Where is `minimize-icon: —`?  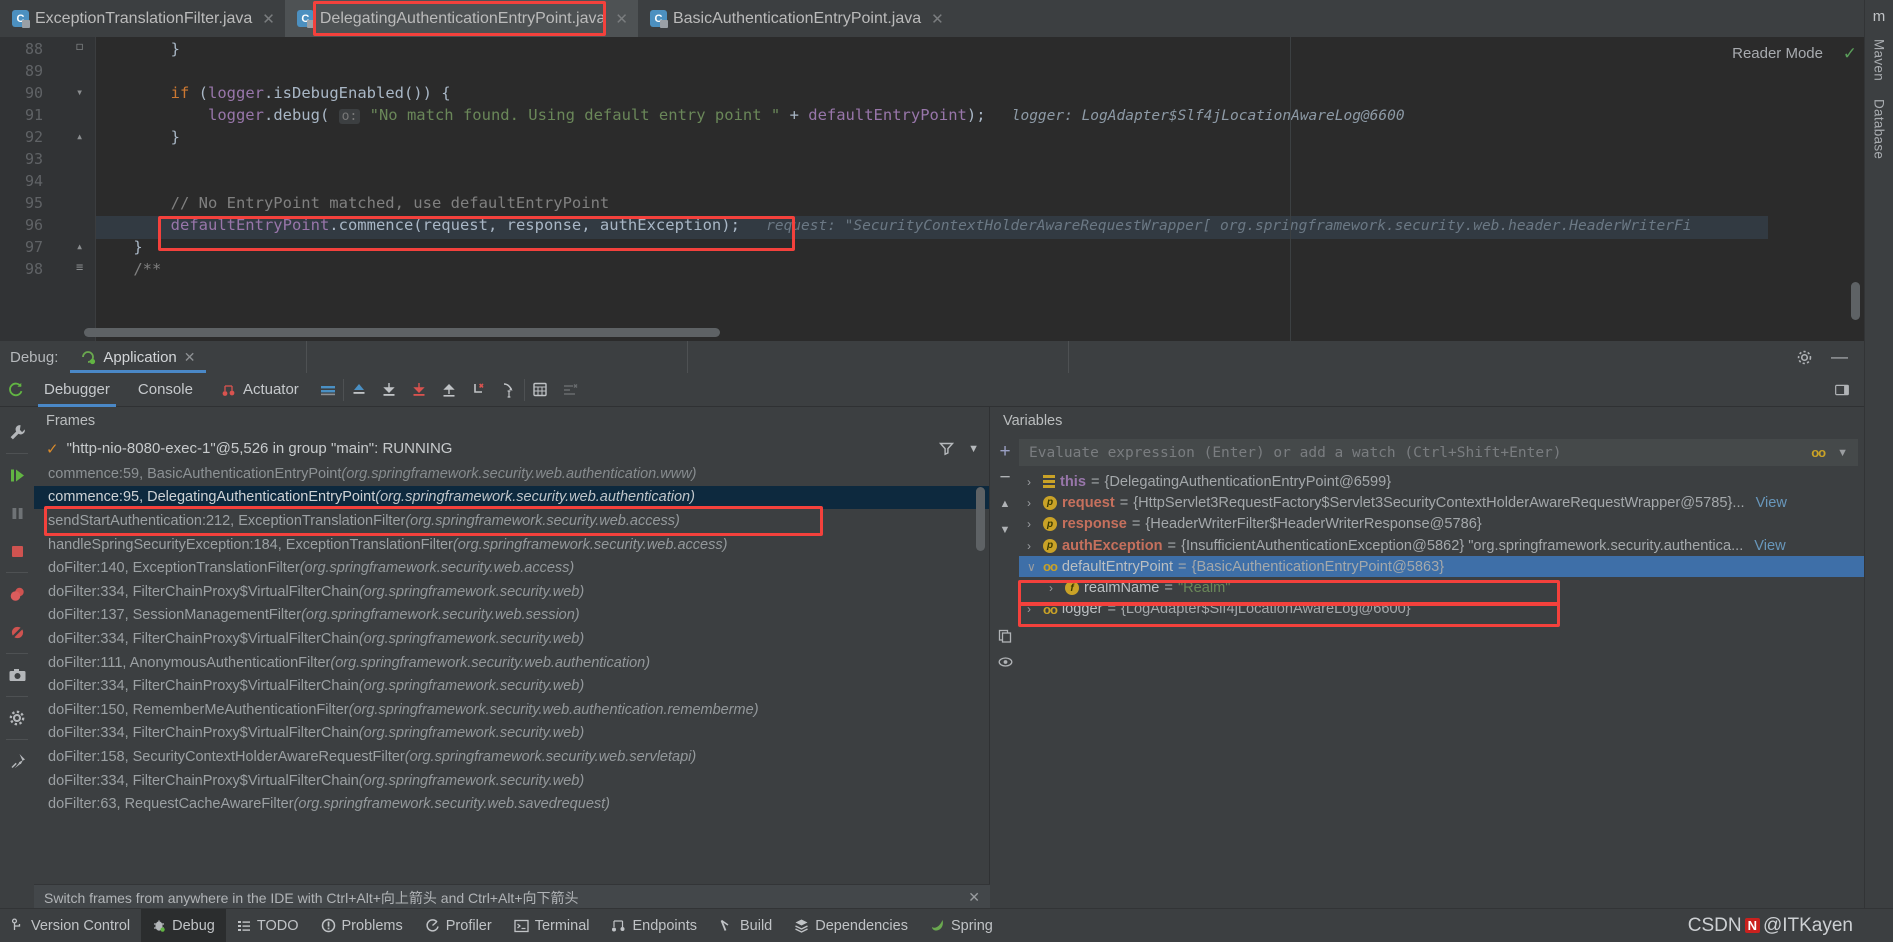
minimize-icon: — is located at coordinates (1839, 356).